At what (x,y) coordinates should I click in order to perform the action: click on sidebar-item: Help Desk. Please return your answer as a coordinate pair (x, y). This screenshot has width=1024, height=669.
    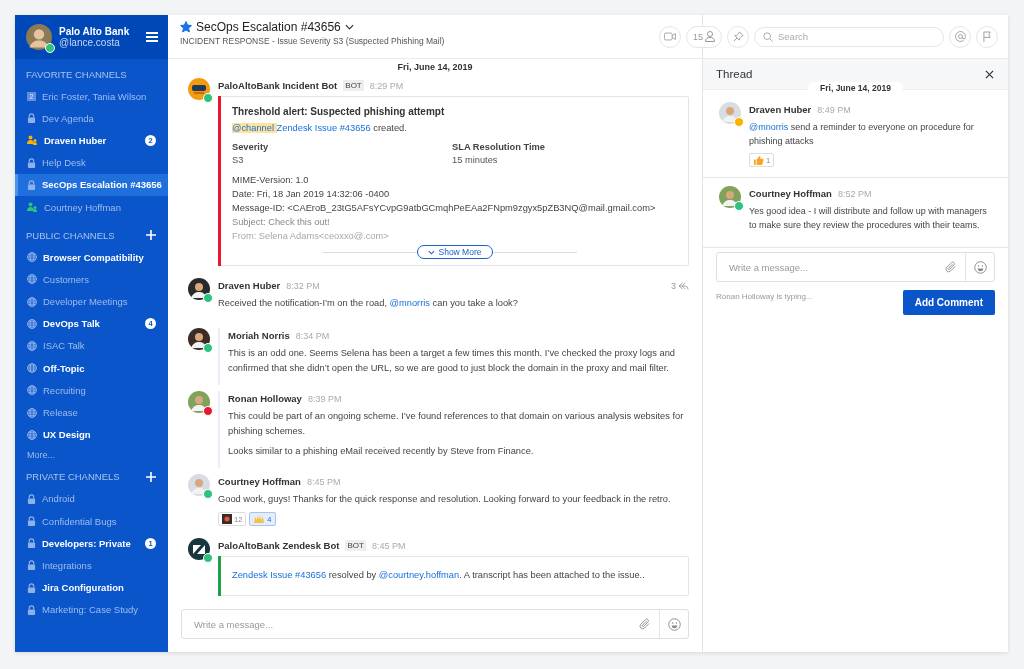
    Looking at the image, I should click on (91, 162).